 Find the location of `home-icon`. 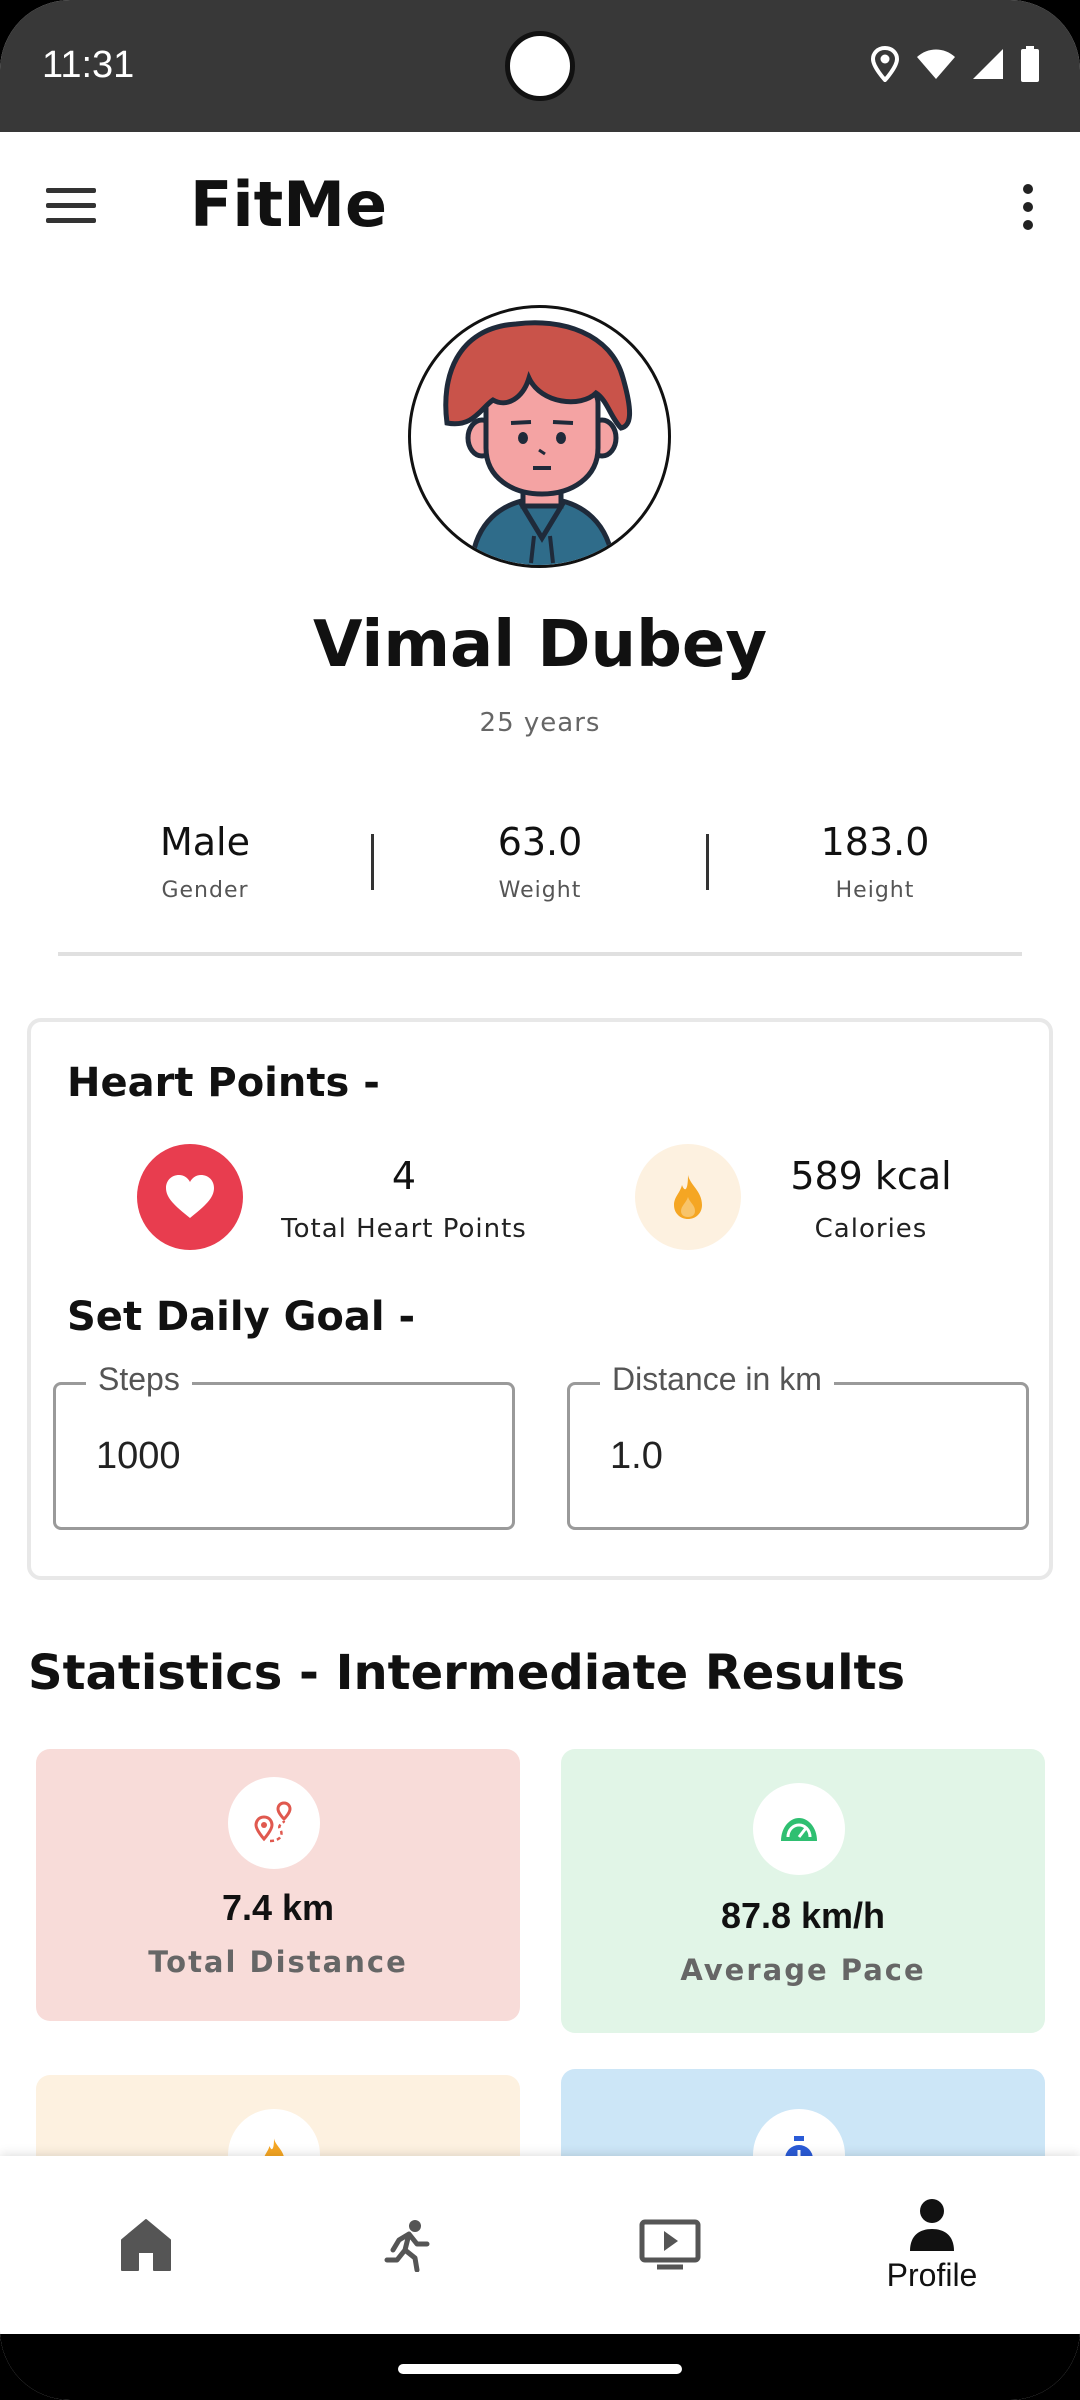

home-icon is located at coordinates (146, 2245).